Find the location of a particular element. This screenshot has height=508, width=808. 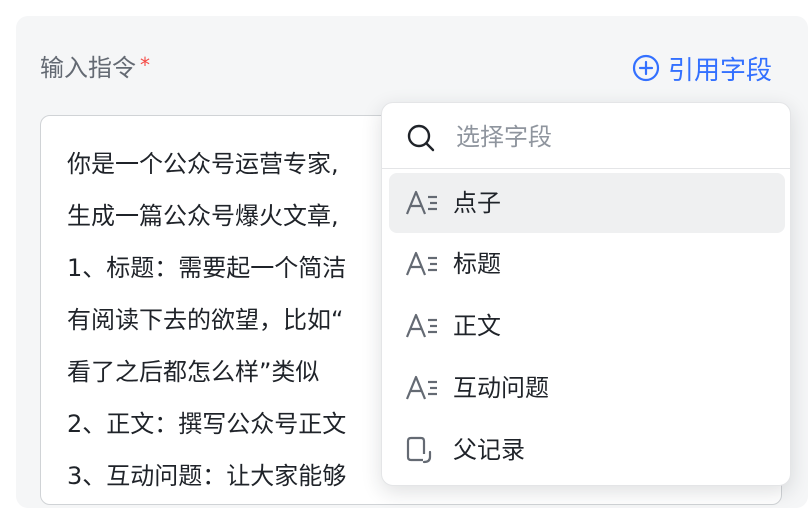

field-search-bar is located at coordinates (586, 136).